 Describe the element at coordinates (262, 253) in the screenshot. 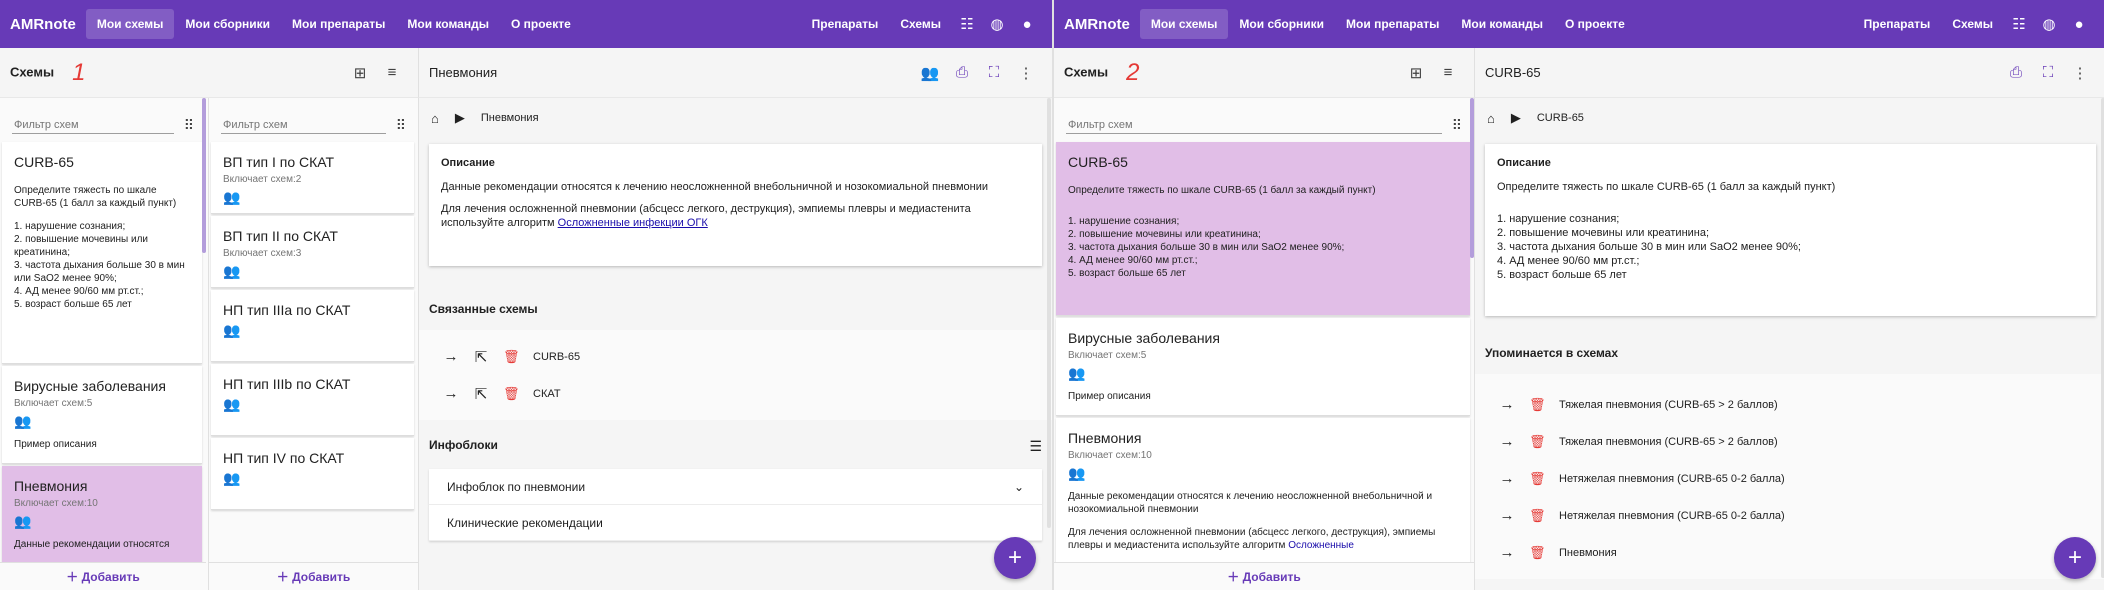

I see `scheme-count: Включает схем:3` at that location.